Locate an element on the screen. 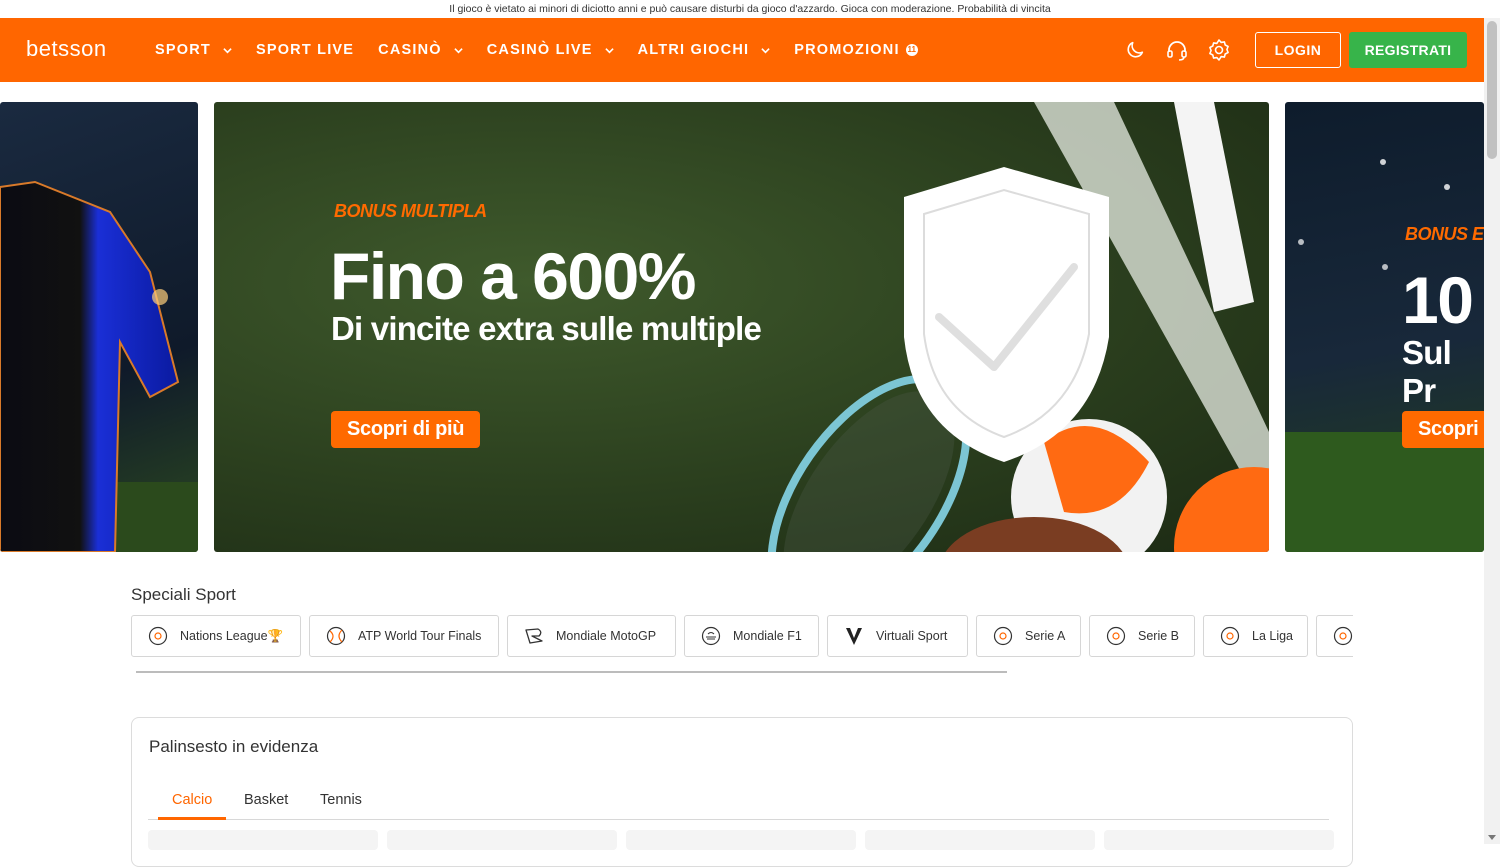 Image resolution: width=1500 pixels, height=867 pixels. chip-more is located at coordinates (1334, 636).